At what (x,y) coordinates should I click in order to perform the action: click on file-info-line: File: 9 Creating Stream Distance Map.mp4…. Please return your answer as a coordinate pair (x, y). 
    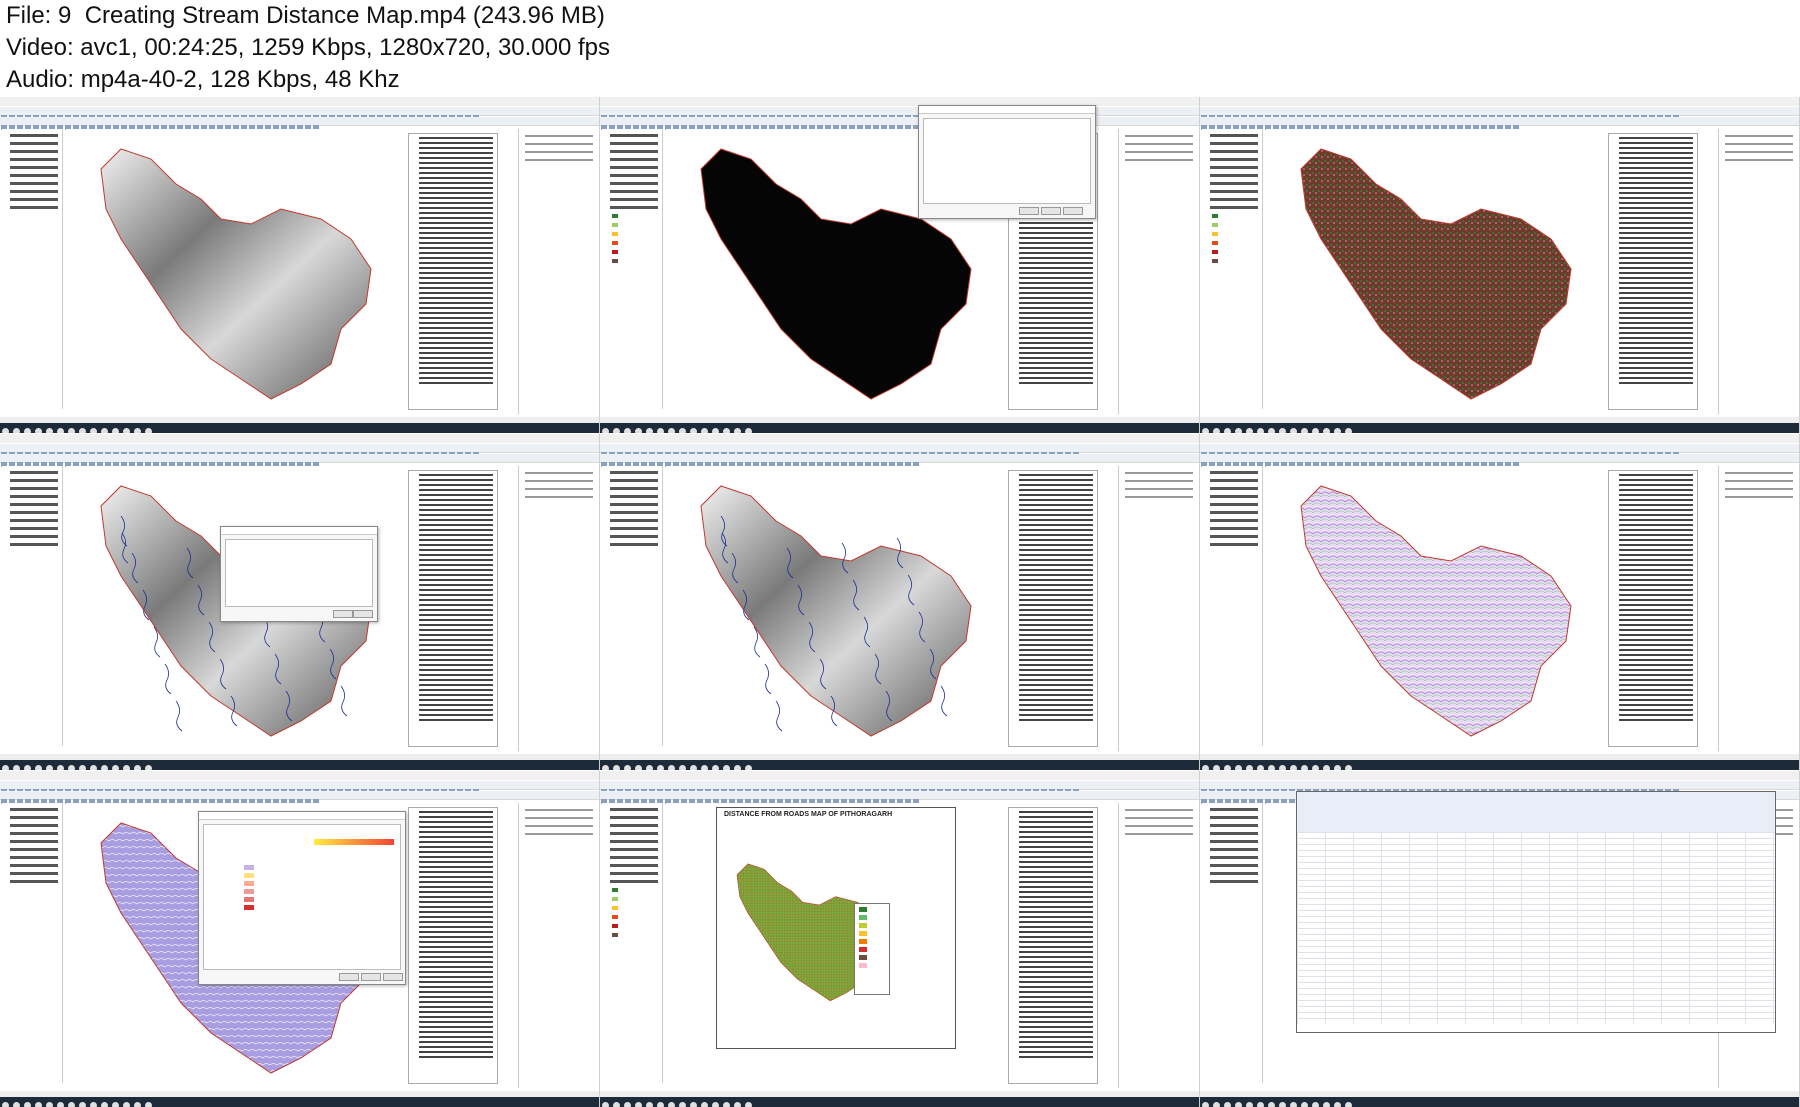
    Looking at the image, I should click on (305, 15).